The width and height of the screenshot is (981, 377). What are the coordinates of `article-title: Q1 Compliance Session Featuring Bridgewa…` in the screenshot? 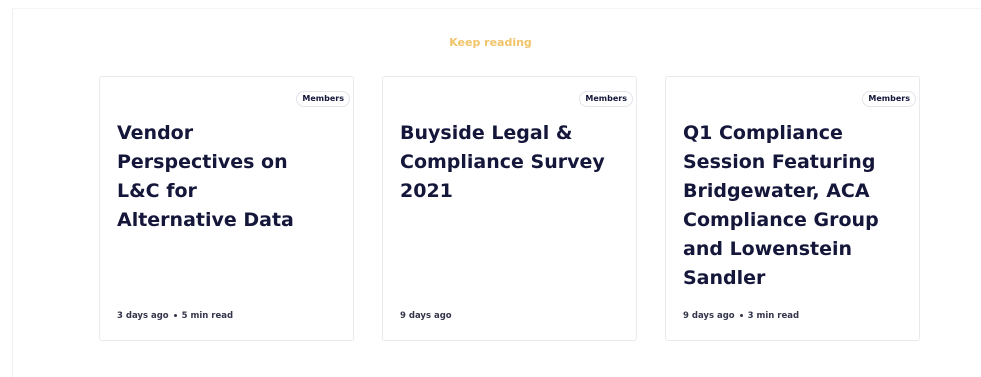 It's located at (795, 206).